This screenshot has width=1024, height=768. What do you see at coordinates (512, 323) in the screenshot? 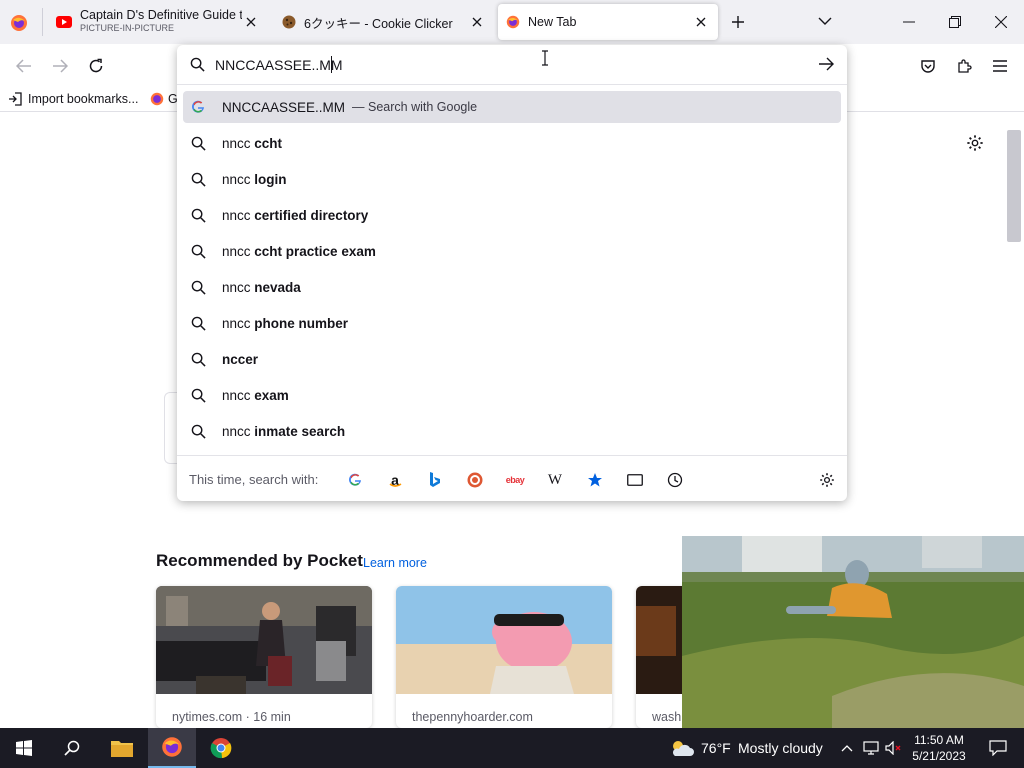
I see `search-suggestion-row: nncc phone number` at bounding box center [512, 323].